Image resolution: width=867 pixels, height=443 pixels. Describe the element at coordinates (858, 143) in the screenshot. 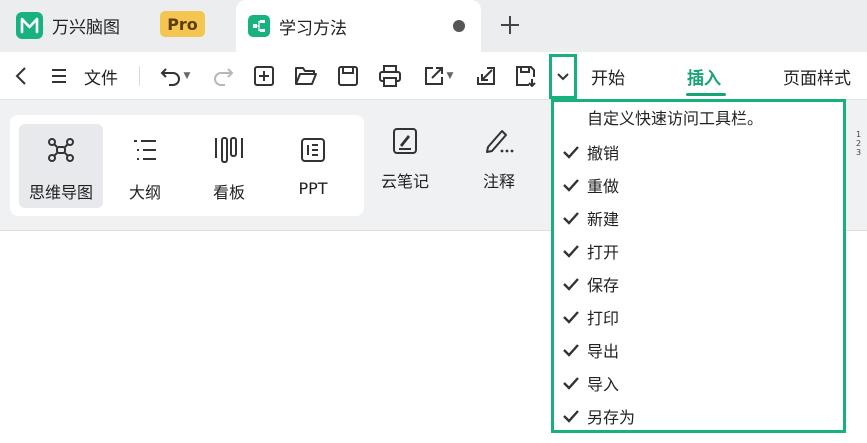

I see `numbering-icon-partial: 1 2 3` at that location.